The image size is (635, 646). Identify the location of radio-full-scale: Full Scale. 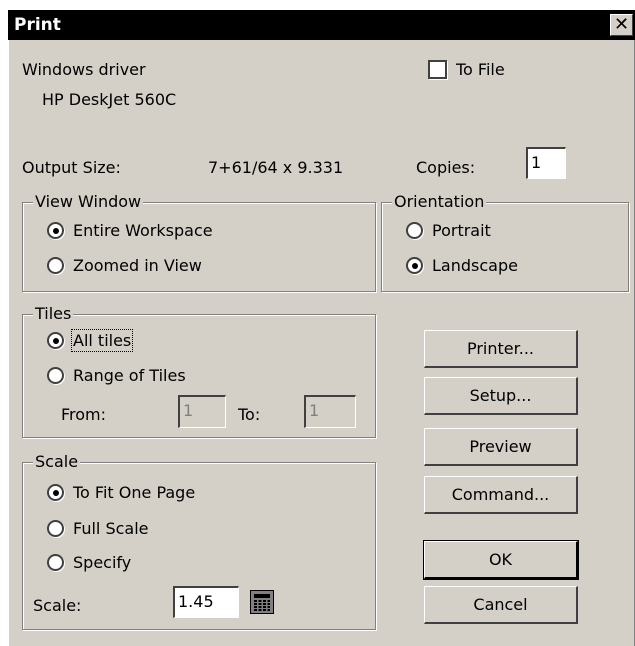
(98, 528).